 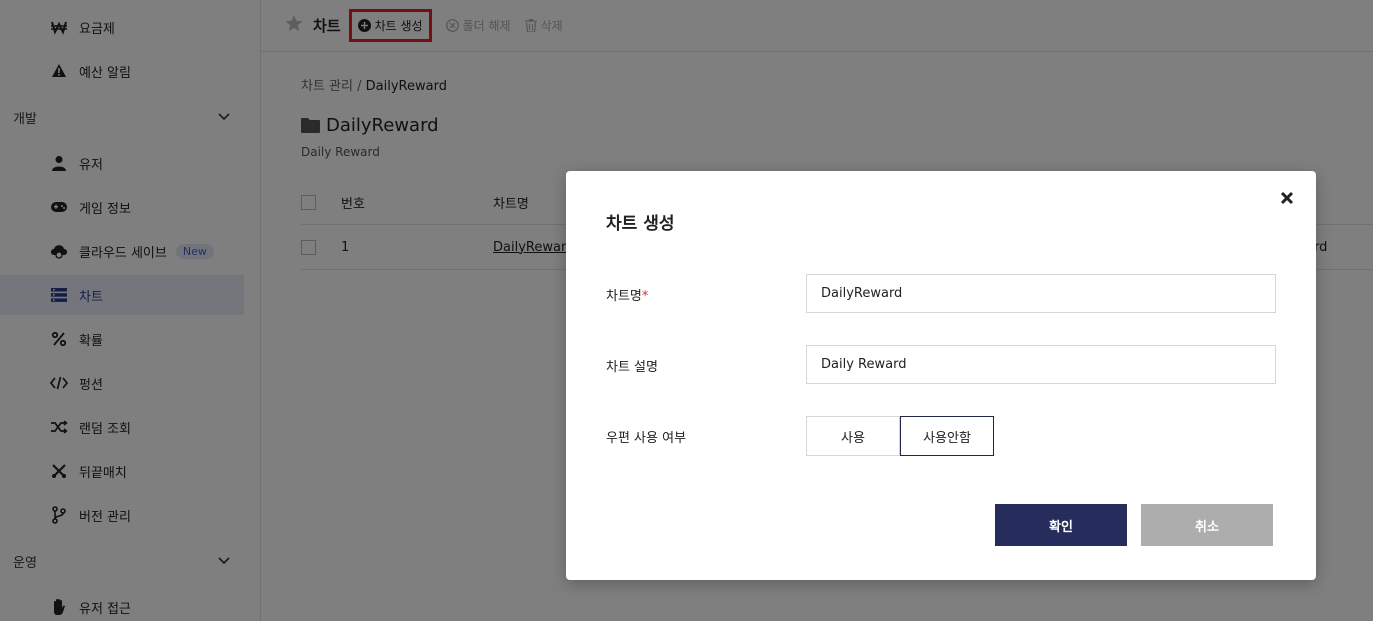 I want to click on mail-usage-toggle: 사용 사용안함, so click(x=900, y=436).